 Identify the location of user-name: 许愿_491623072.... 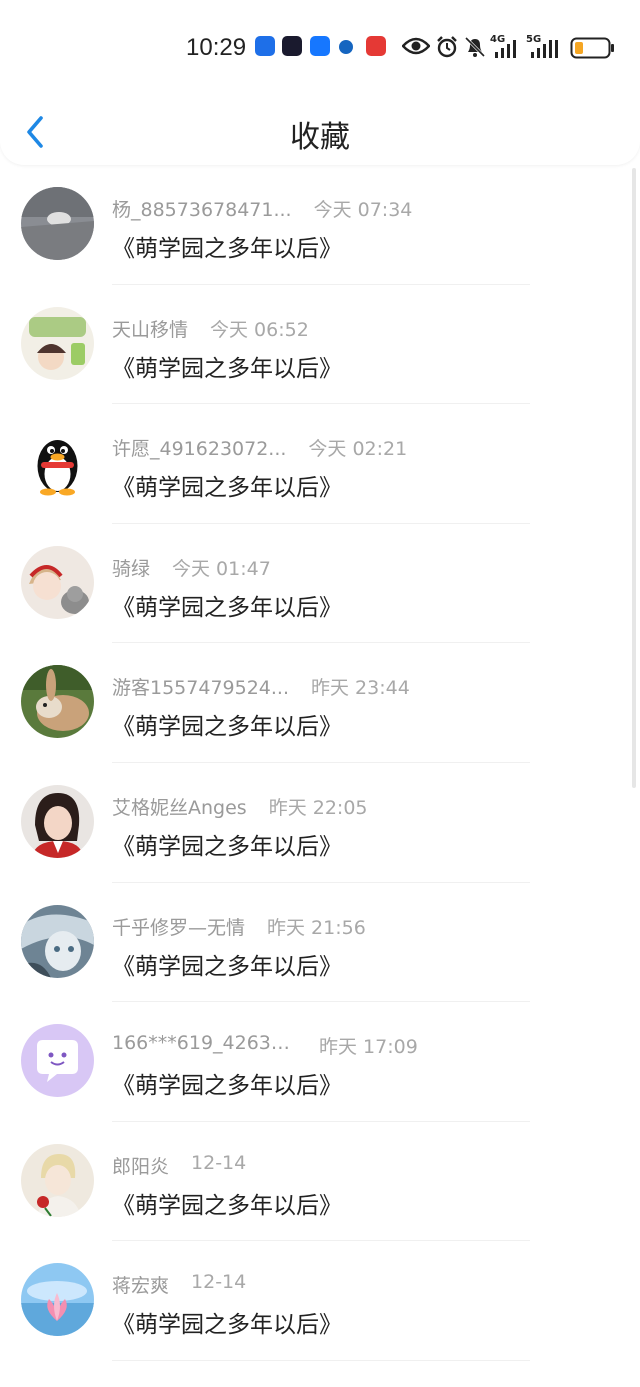
(199, 447).